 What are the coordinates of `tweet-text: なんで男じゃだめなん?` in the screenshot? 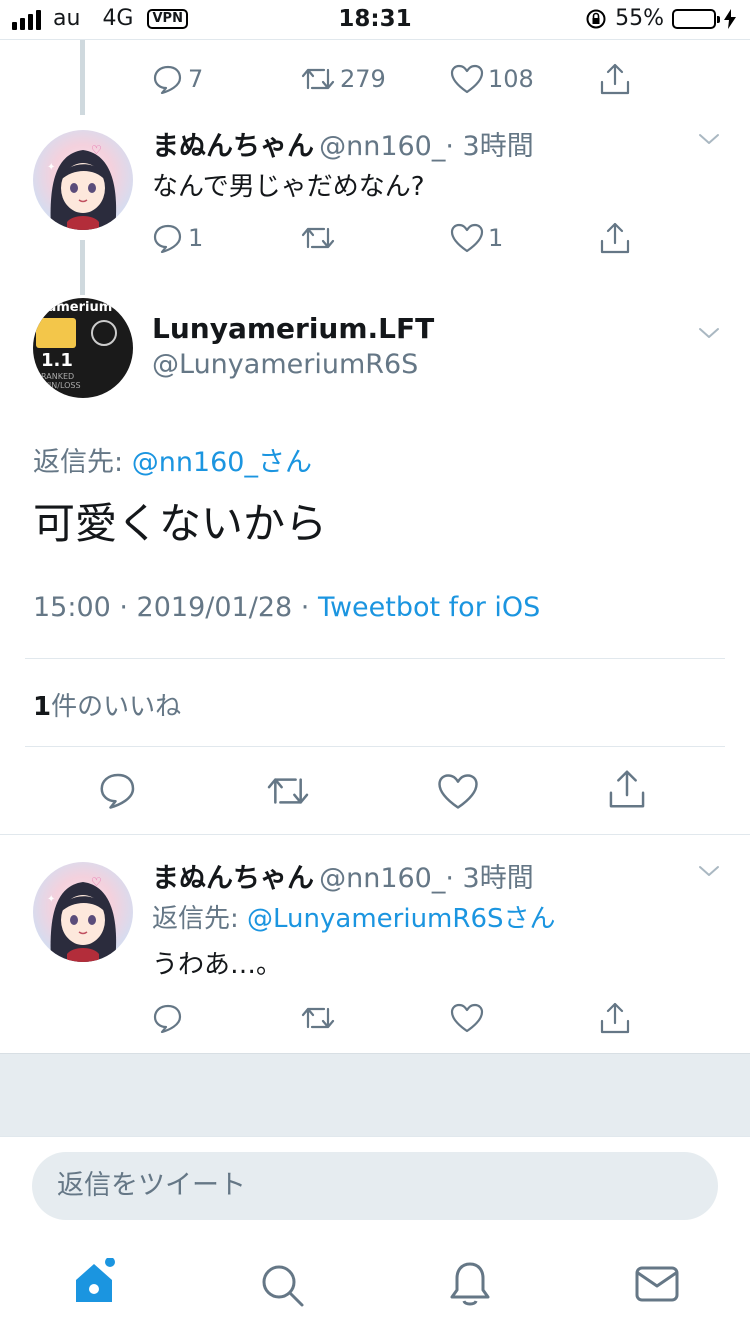 It's located at (288, 187).